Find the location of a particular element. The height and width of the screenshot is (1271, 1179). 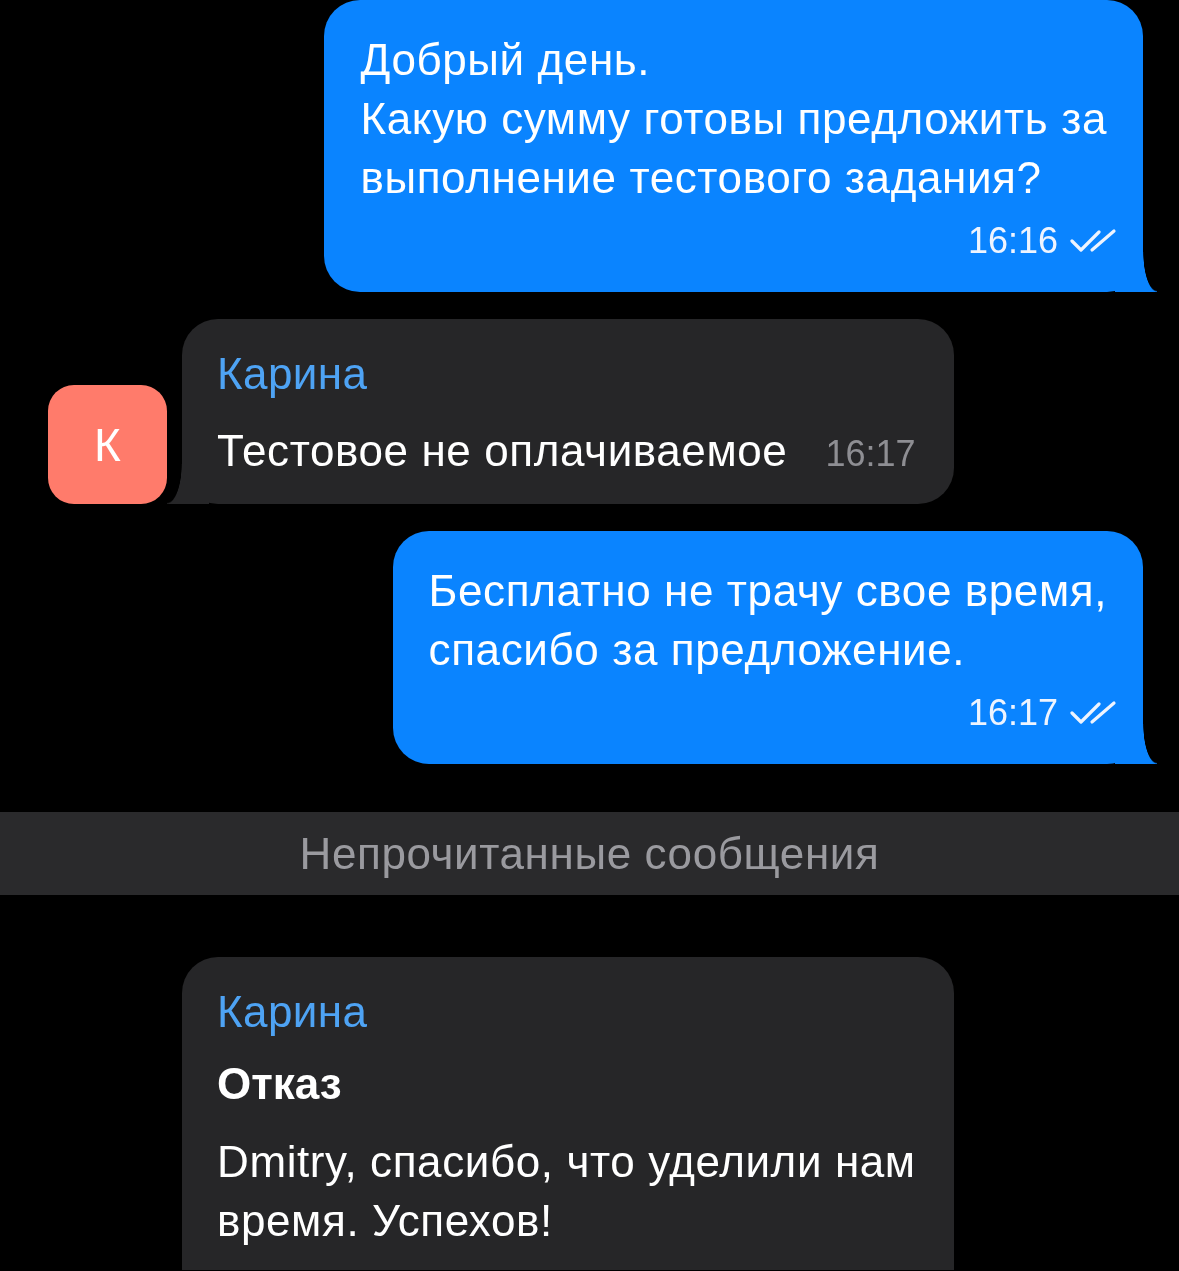

message-title: Отказ is located at coordinates (280, 1084).